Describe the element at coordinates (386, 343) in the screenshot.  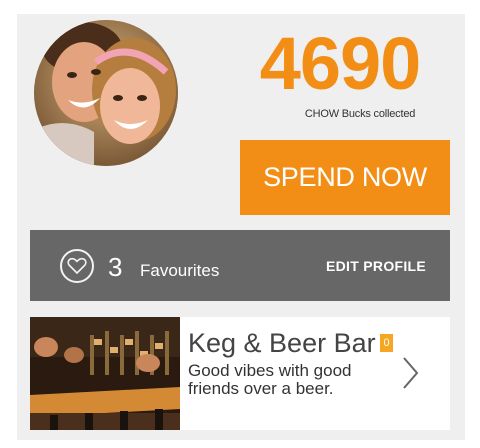
I see `venue-badge: 0` at that location.